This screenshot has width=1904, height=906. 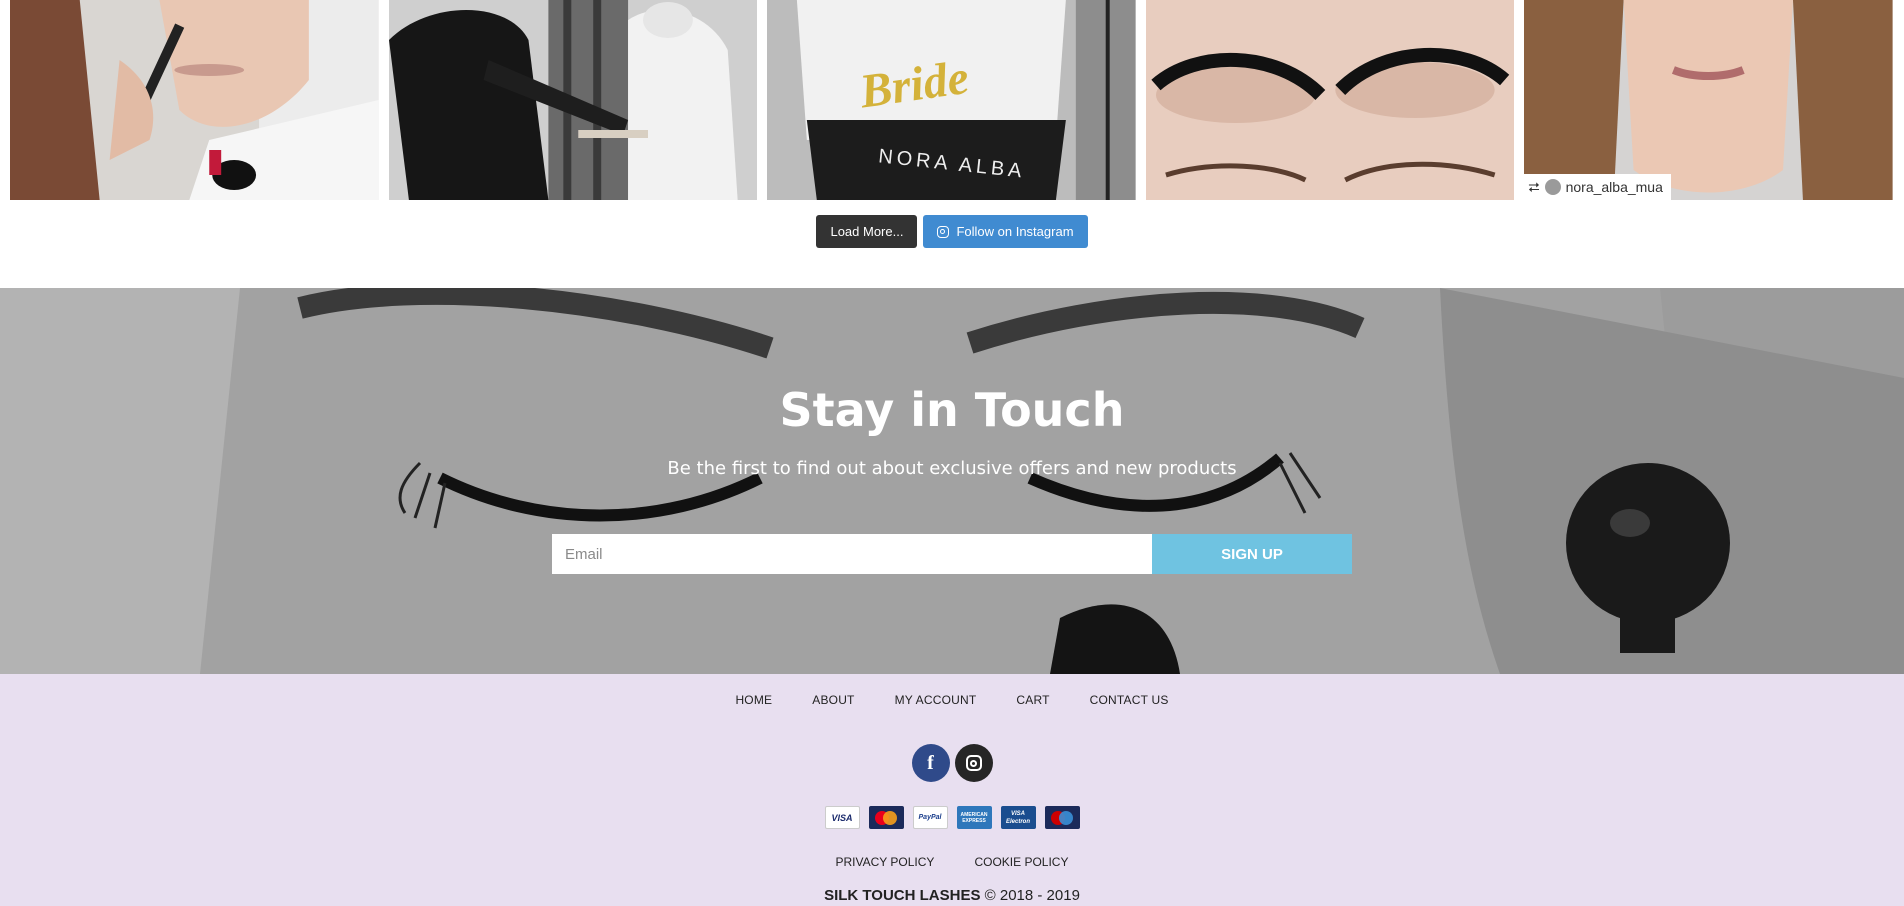 I want to click on footer-link-home: HOME, so click(x=753, y=700).